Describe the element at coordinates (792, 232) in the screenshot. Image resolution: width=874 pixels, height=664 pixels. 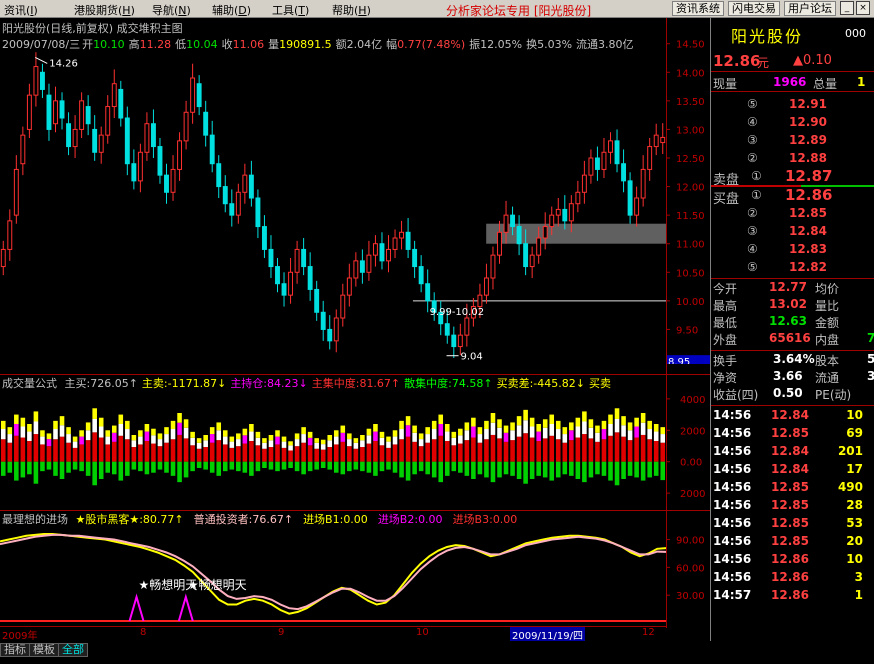
I see `bid-row: ③ 12.84` at that location.